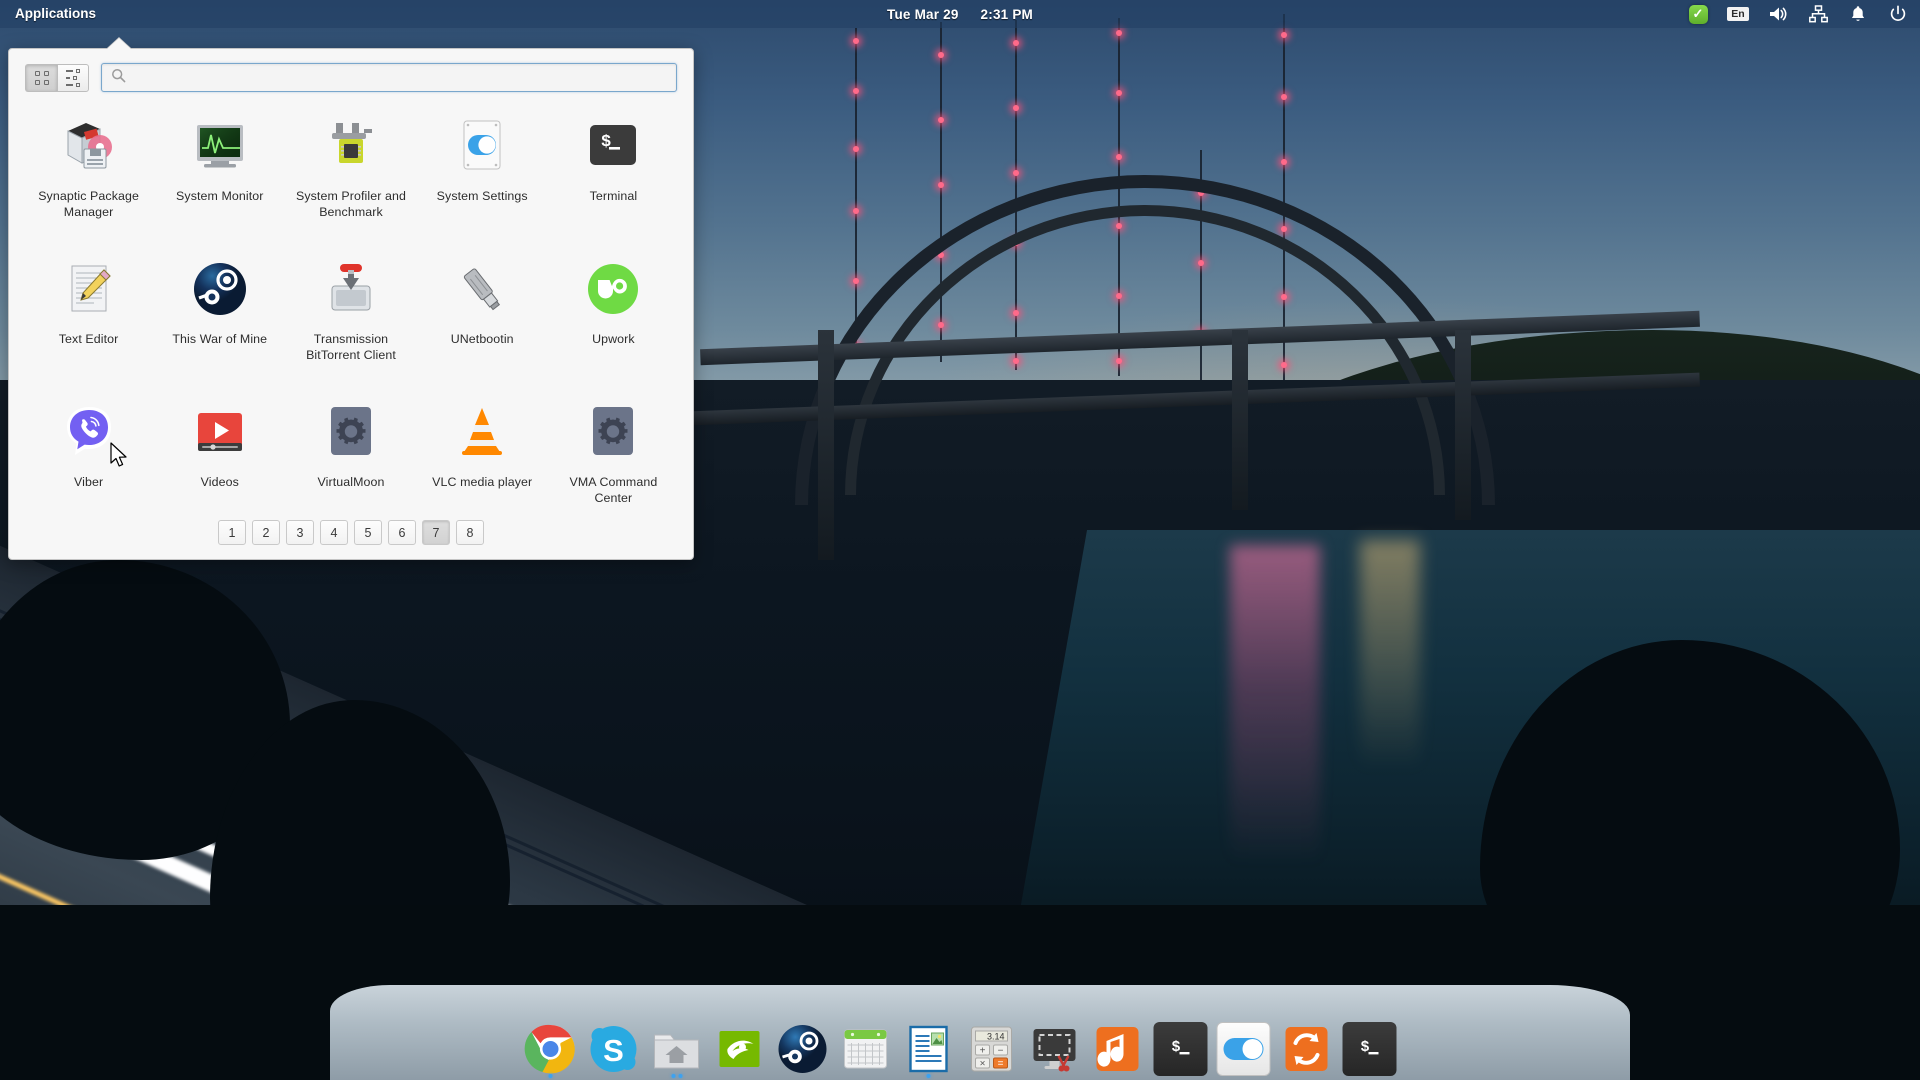  I want to click on update-manager-icon: ✓, so click(1698, 14).